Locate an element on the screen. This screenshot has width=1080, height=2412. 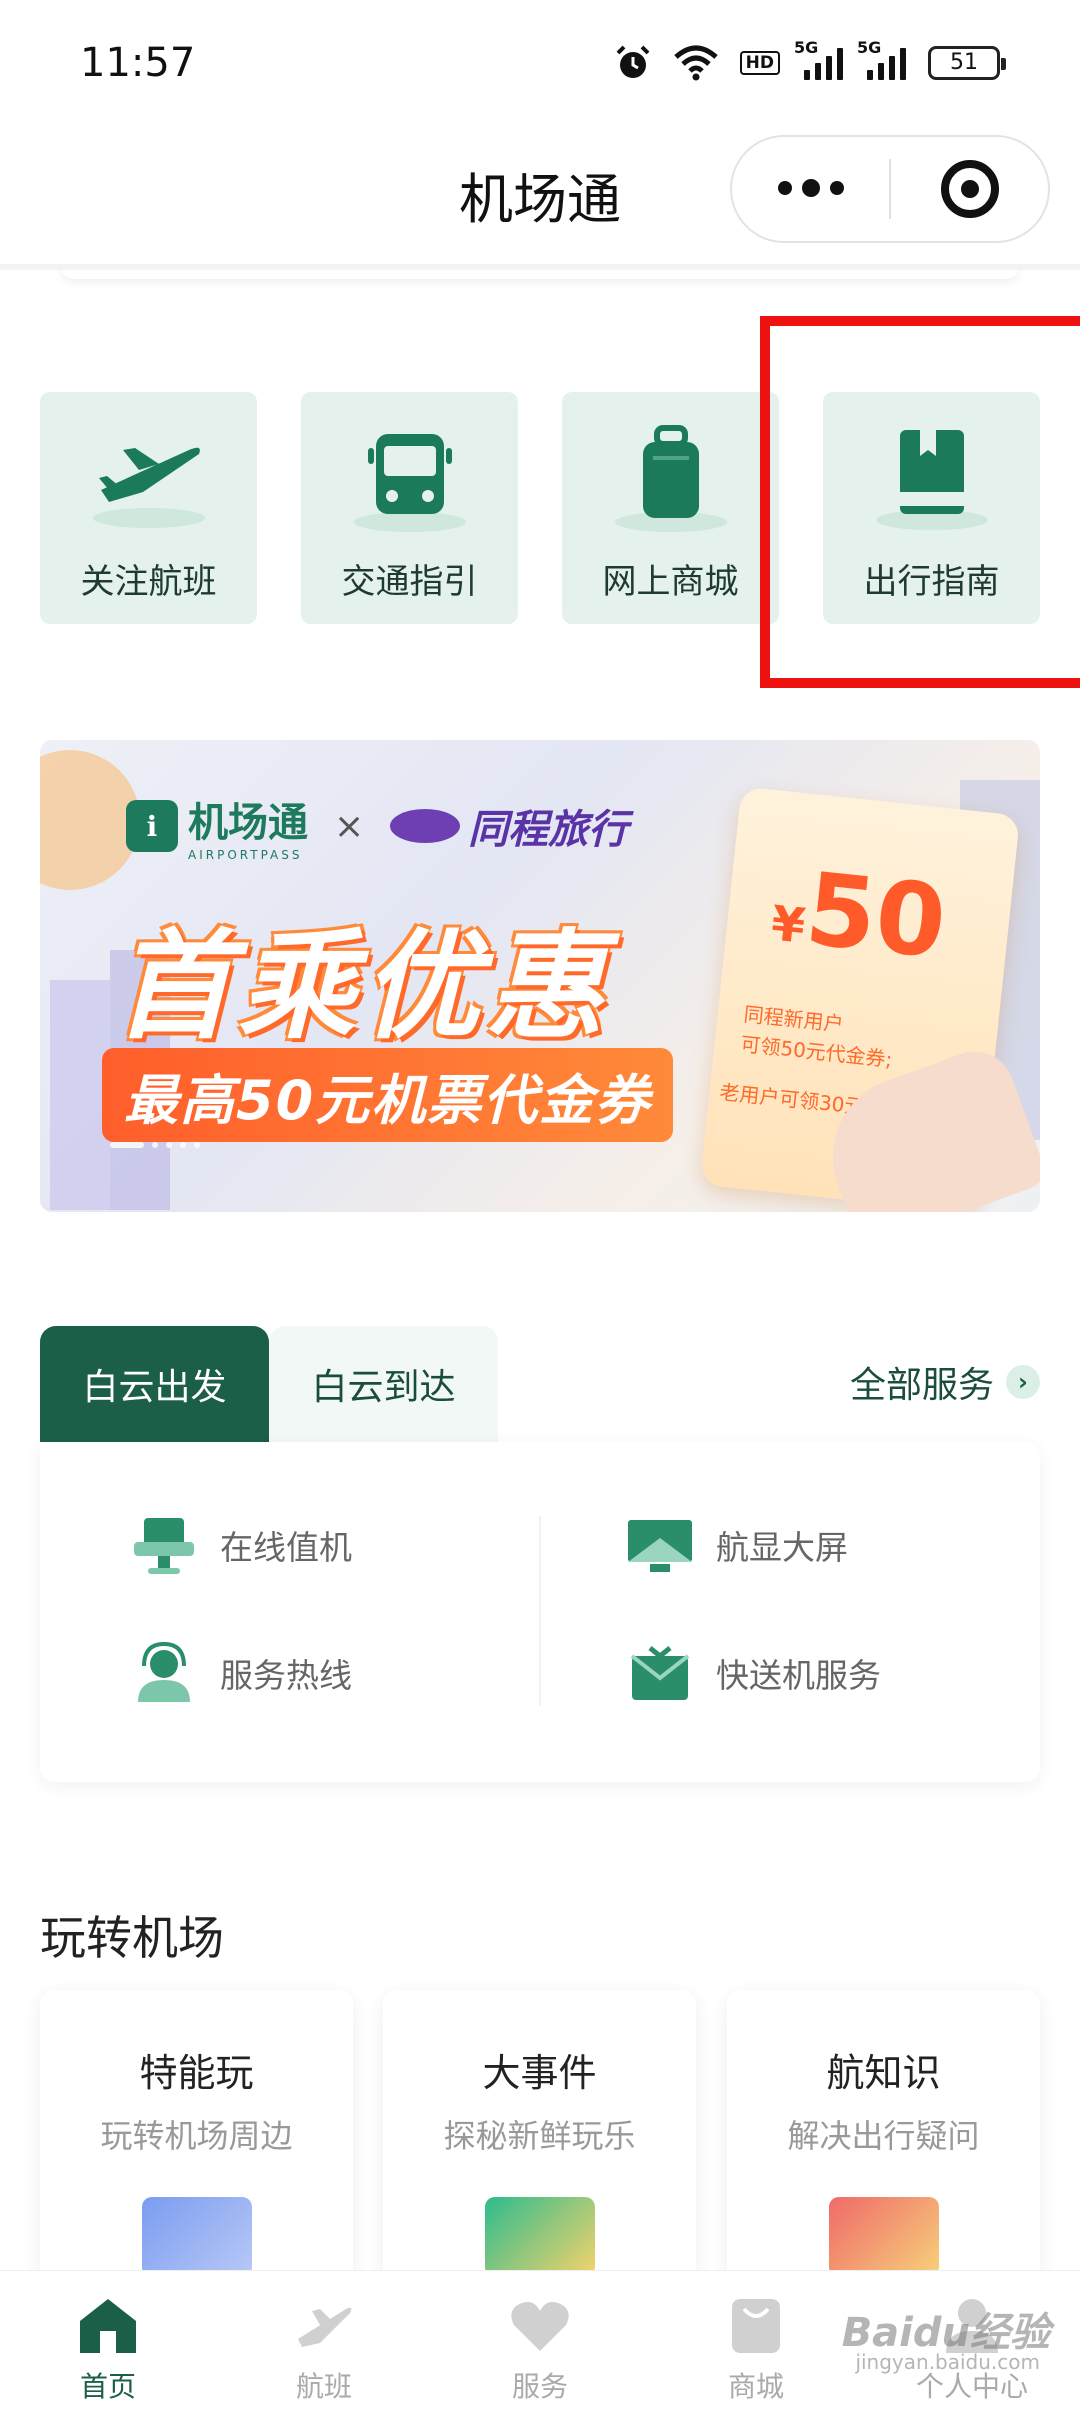
watermark-url: jingyan.baidu.com is located at coordinates (947, 2362).